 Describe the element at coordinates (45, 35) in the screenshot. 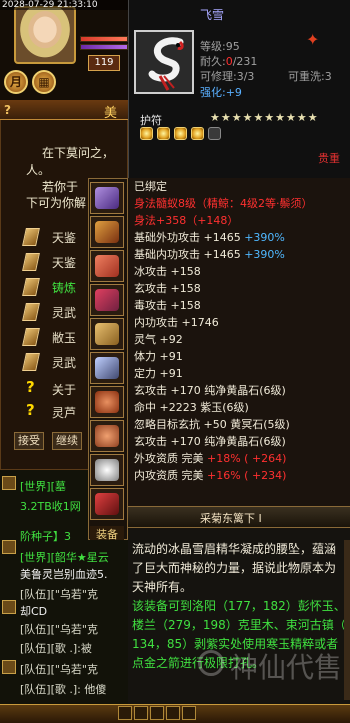

I see `character-portrait` at that location.